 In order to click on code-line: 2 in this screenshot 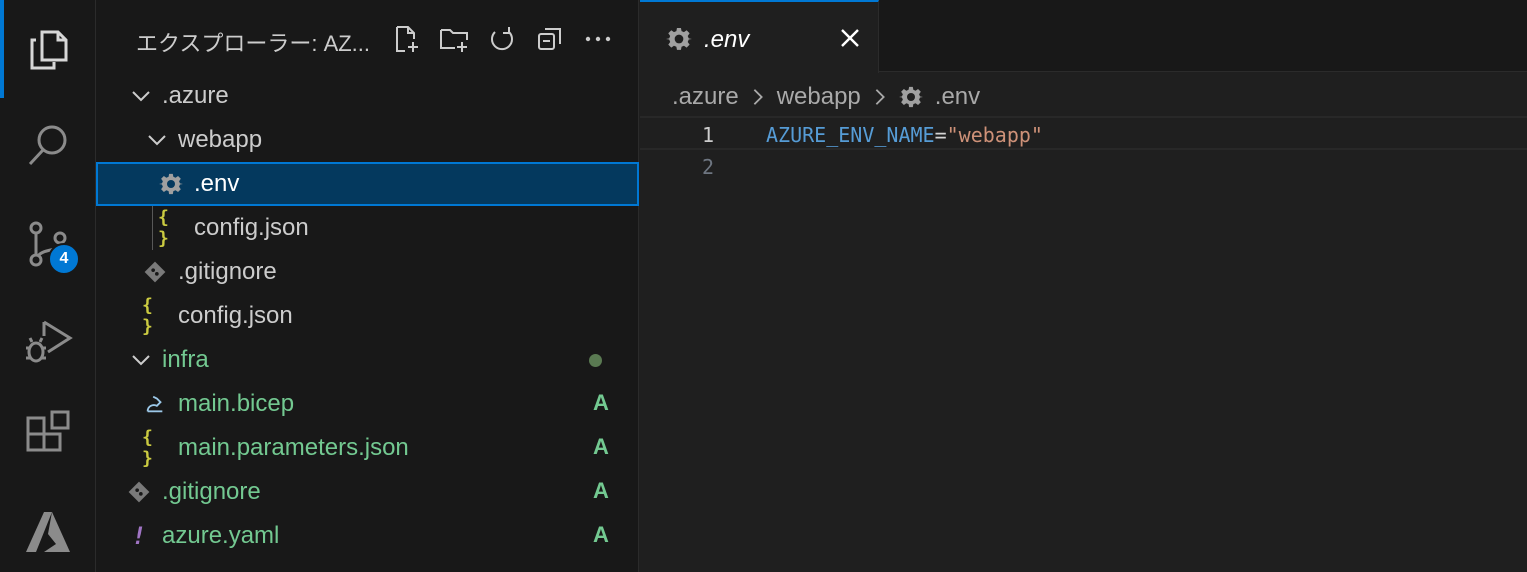, I will do `click(1083, 167)`.